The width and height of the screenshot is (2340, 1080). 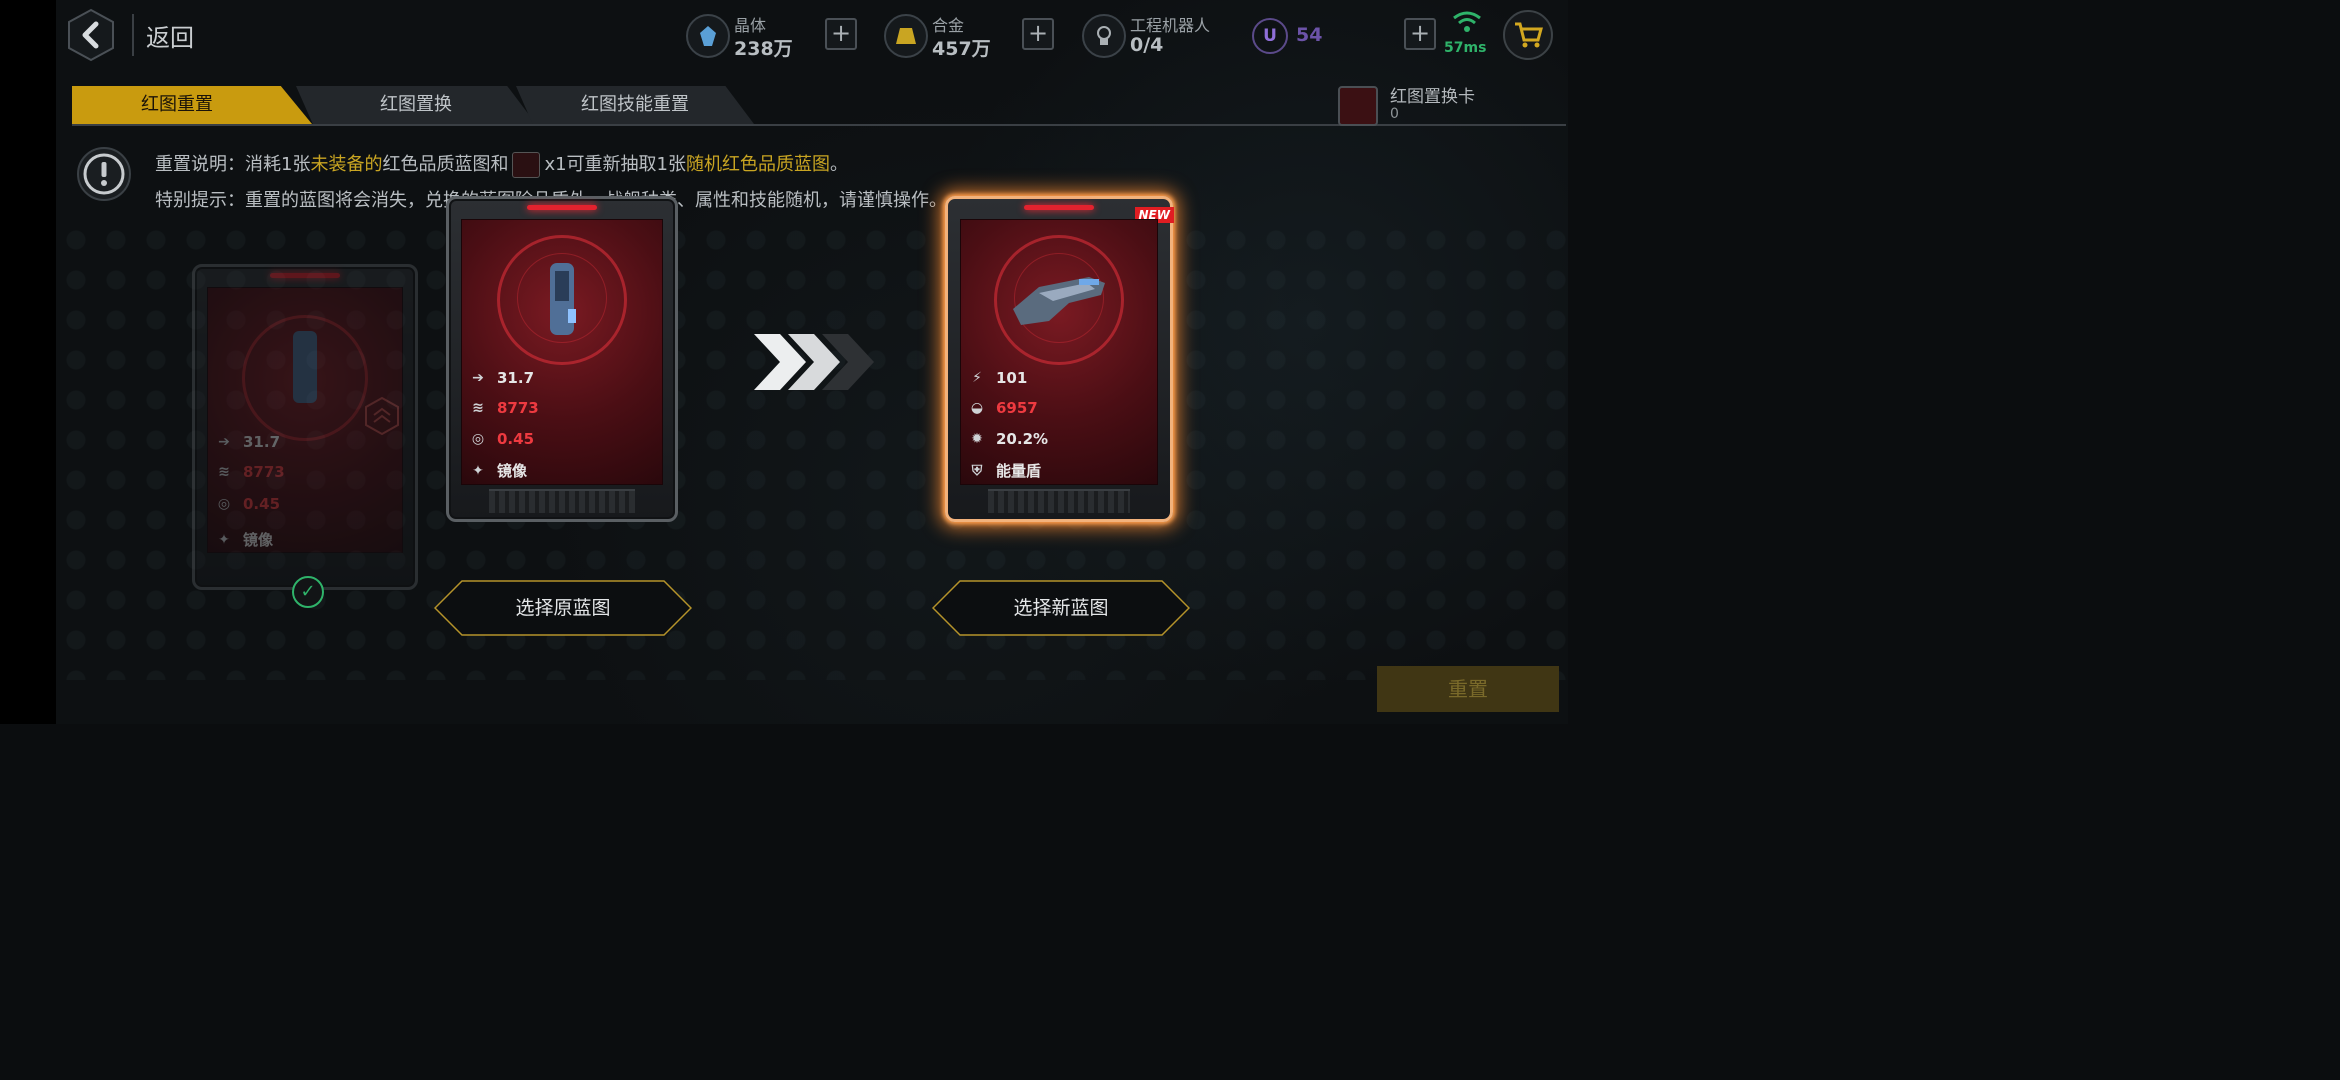 What do you see at coordinates (1465, 48) in the screenshot?
I see `ping-value: 57ms` at bounding box center [1465, 48].